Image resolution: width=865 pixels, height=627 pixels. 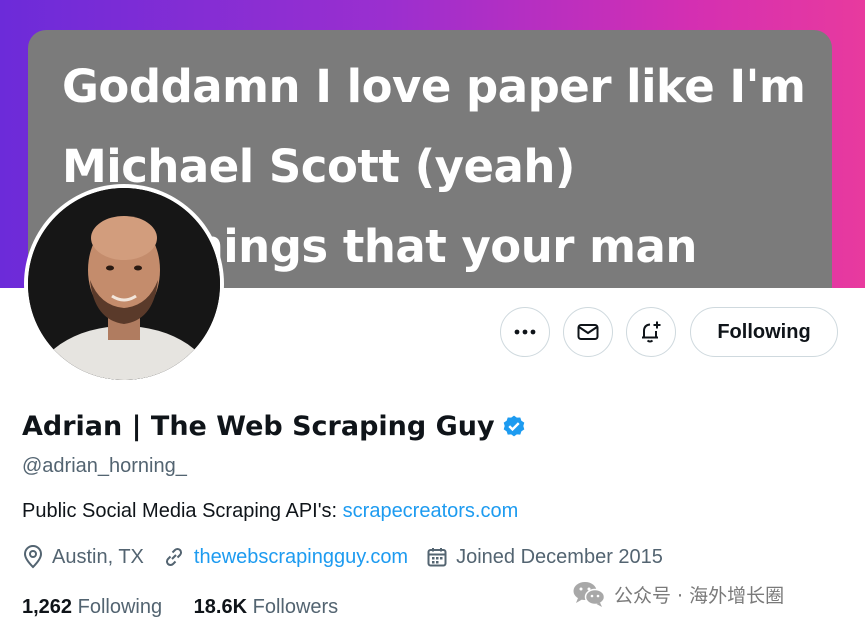 I want to click on profile-stats: 1,262 Following 18.6K Followers, so click(x=193, y=607).